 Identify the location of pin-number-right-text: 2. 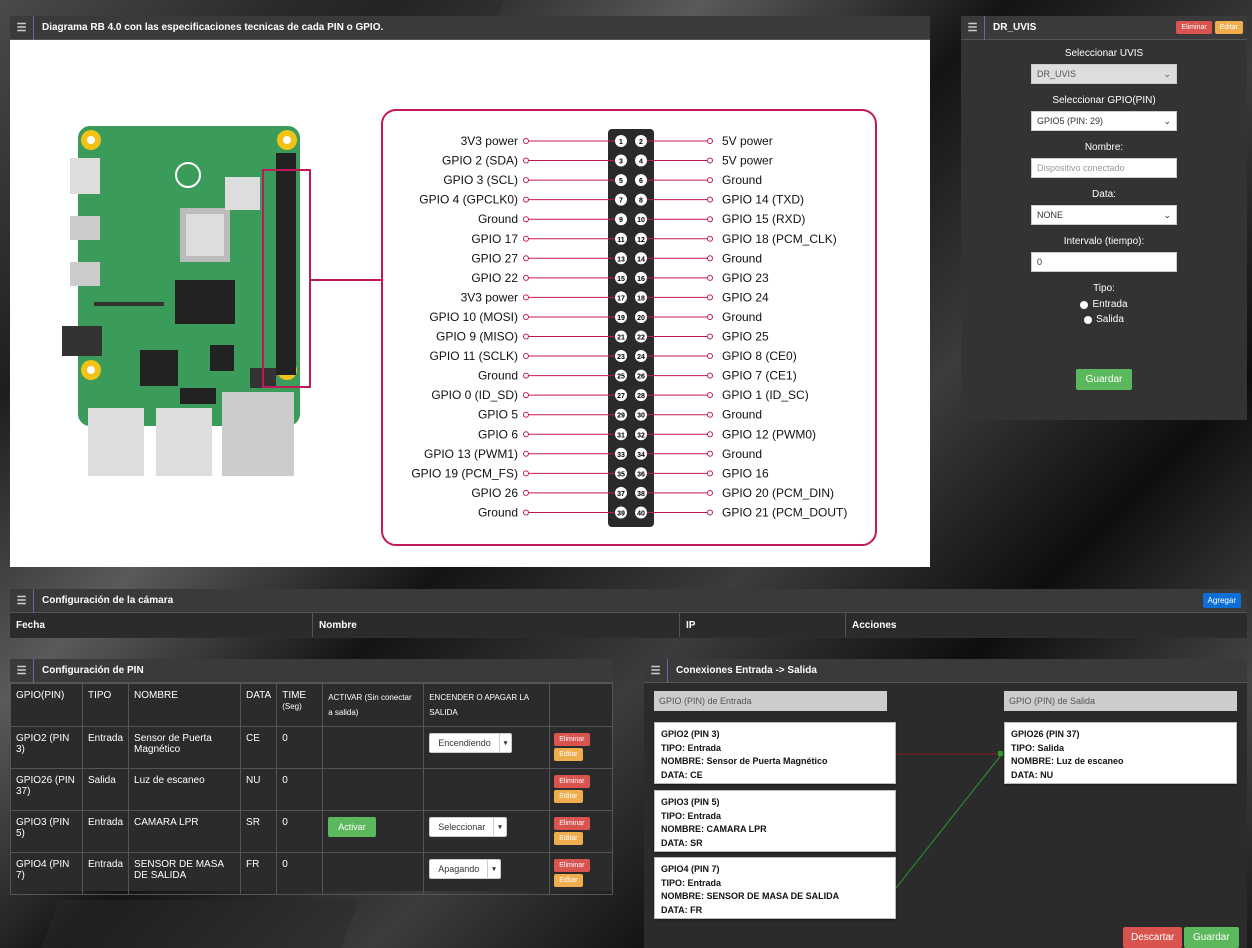
(641, 142).